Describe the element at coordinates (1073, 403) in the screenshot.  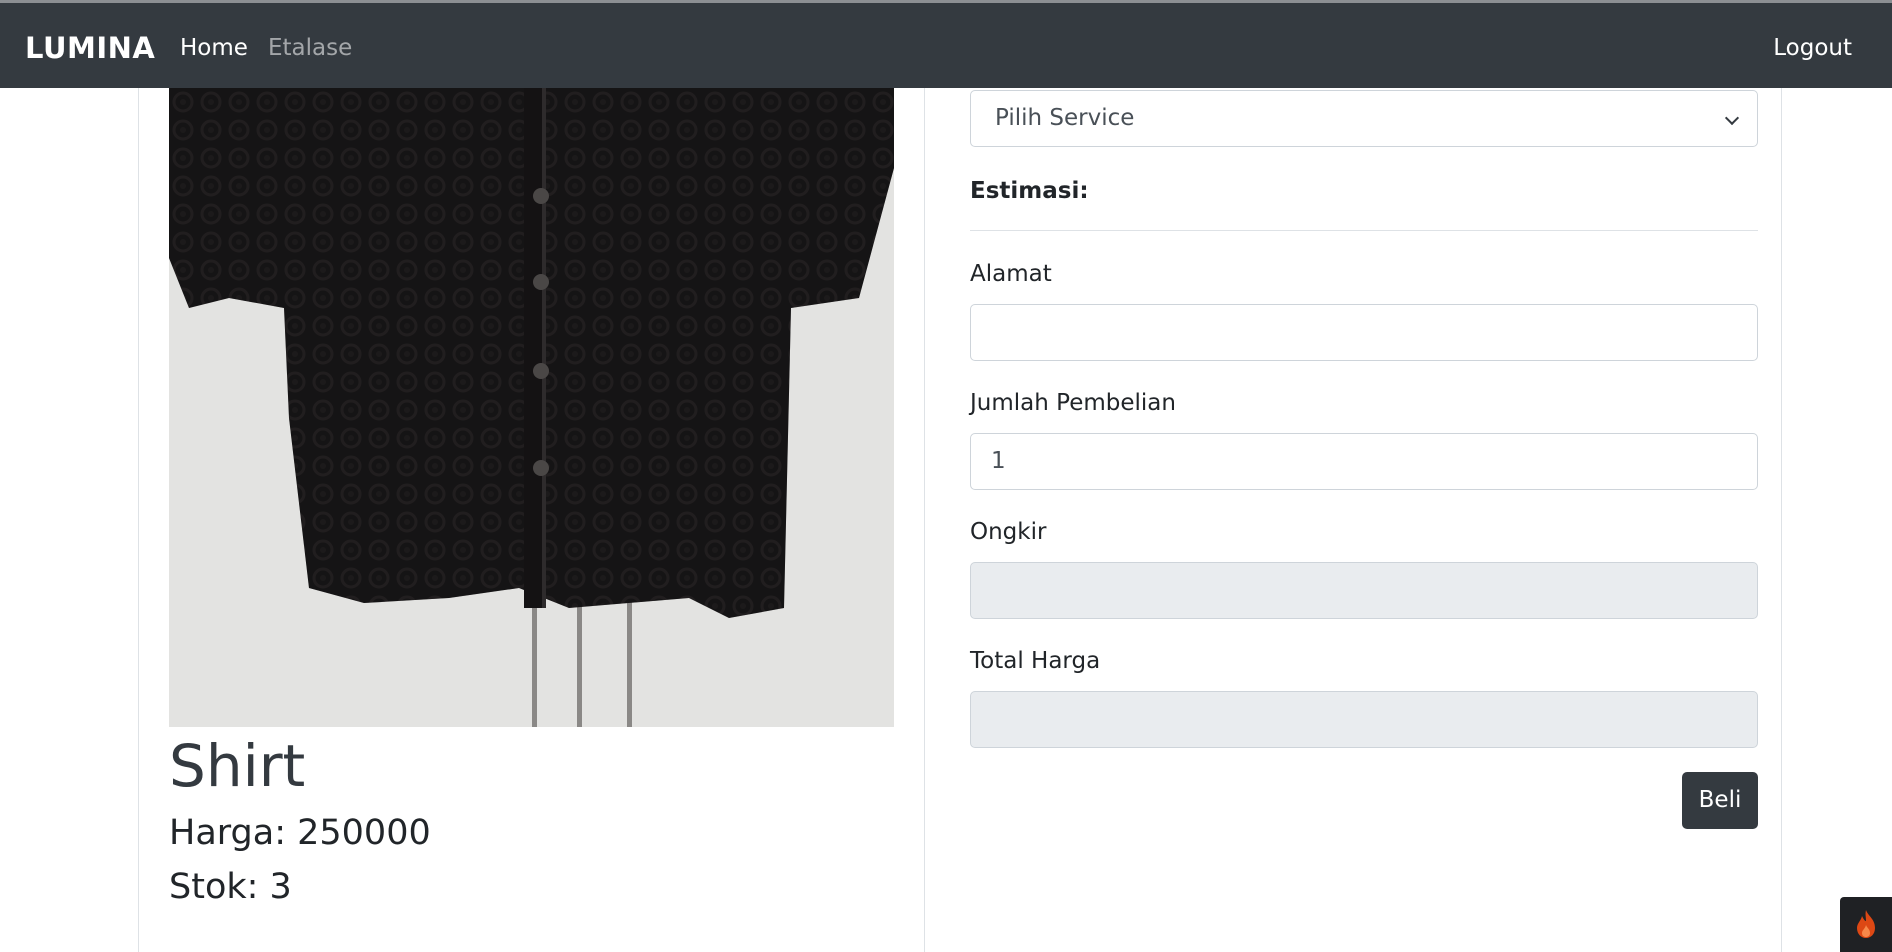
I see `jumlah-label: Jumlah Pembelian` at that location.